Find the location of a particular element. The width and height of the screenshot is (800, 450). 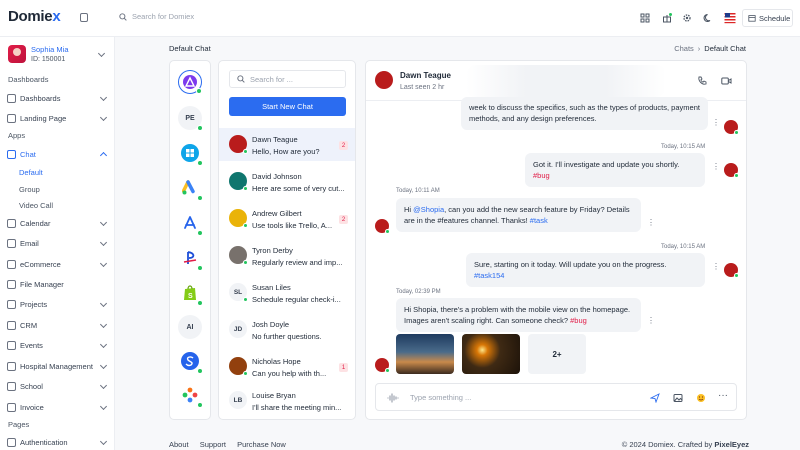

app-shortcut-s-logo is located at coordinates (190, 361).